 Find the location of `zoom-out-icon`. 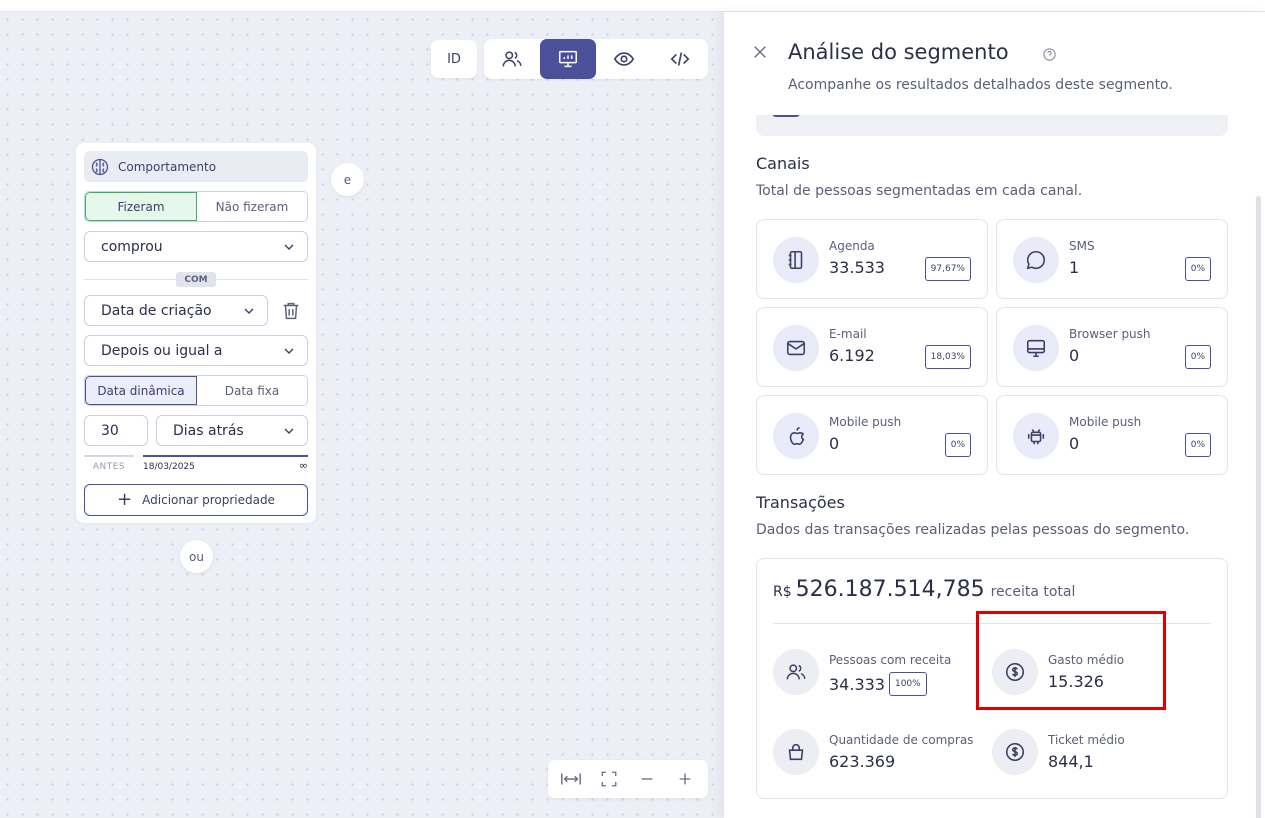

zoom-out-icon is located at coordinates (647, 779).